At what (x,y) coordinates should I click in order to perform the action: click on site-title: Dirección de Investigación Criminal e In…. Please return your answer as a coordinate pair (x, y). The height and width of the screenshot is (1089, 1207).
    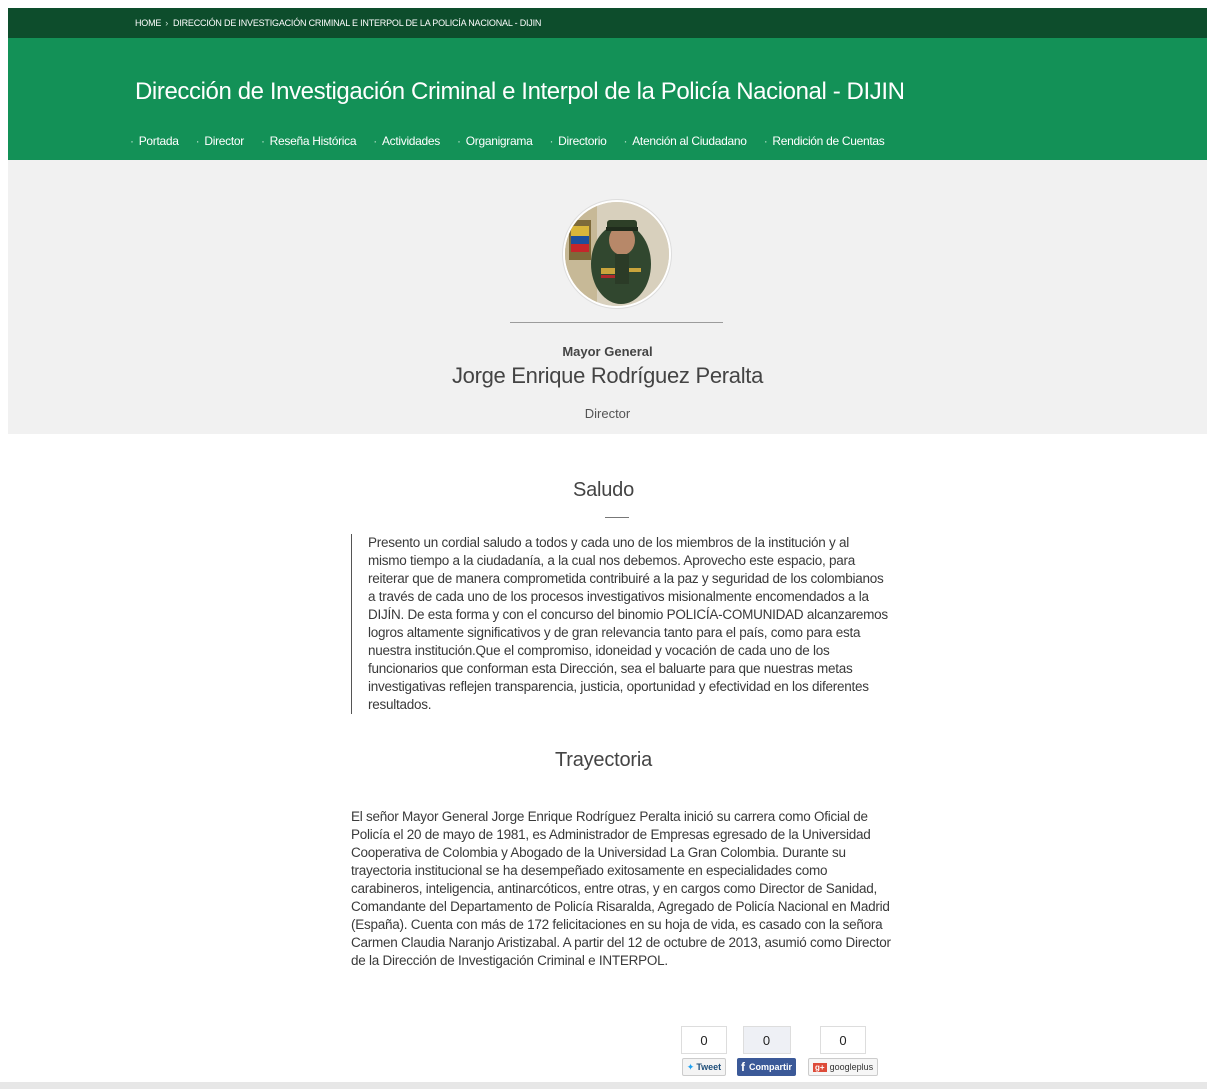
    Looking at the image, I should click on (520, 91).